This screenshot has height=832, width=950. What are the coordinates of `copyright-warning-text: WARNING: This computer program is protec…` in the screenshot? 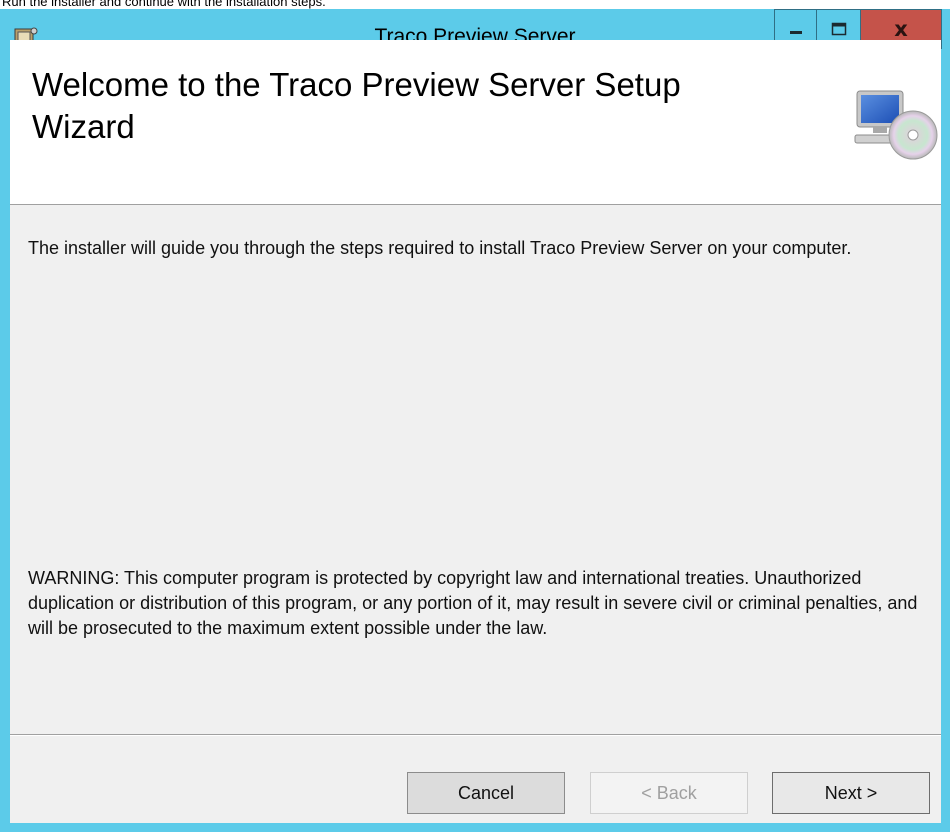 It's located at (473, 603).